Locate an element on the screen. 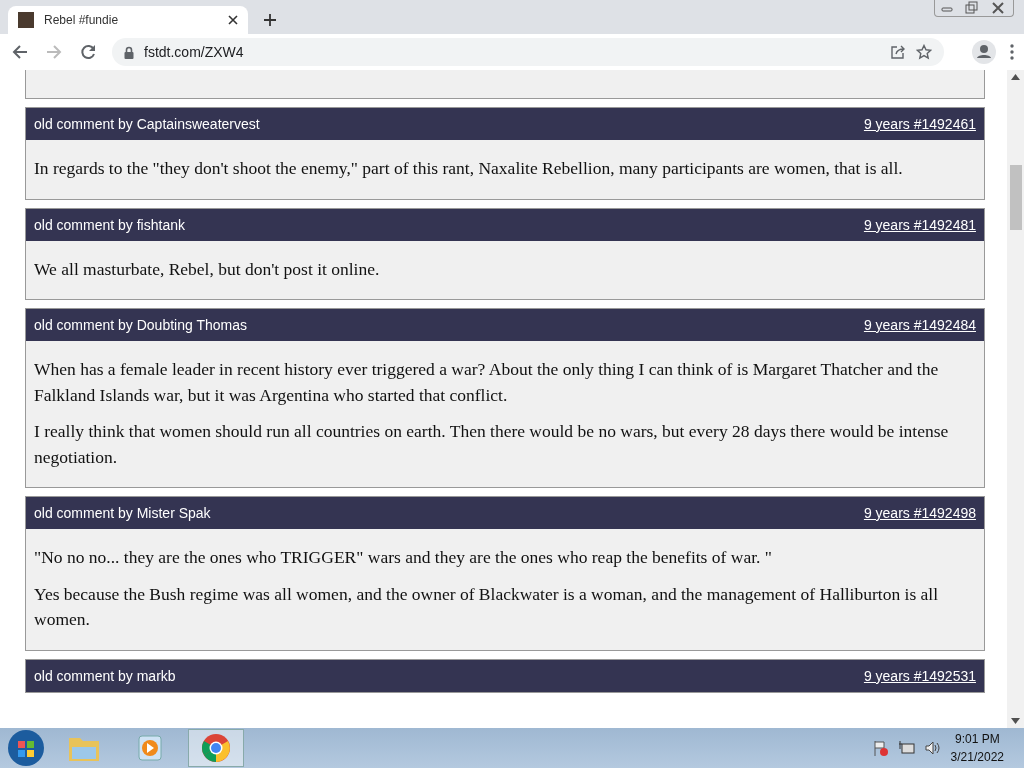  comment-text: When has a female leader in recent history ever triggered a war? About the only thing I can think of is Margaret Thatcher and the Falkland Islands war, but it was Argentina who started that conflict. is located at coordinates (487, 382).